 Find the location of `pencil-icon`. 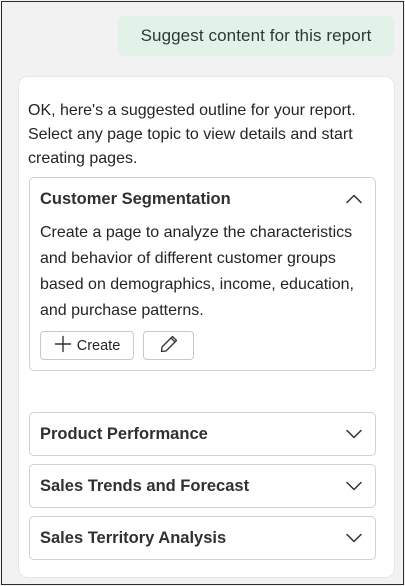

pencil-icon is located at coordinates (169, 346).